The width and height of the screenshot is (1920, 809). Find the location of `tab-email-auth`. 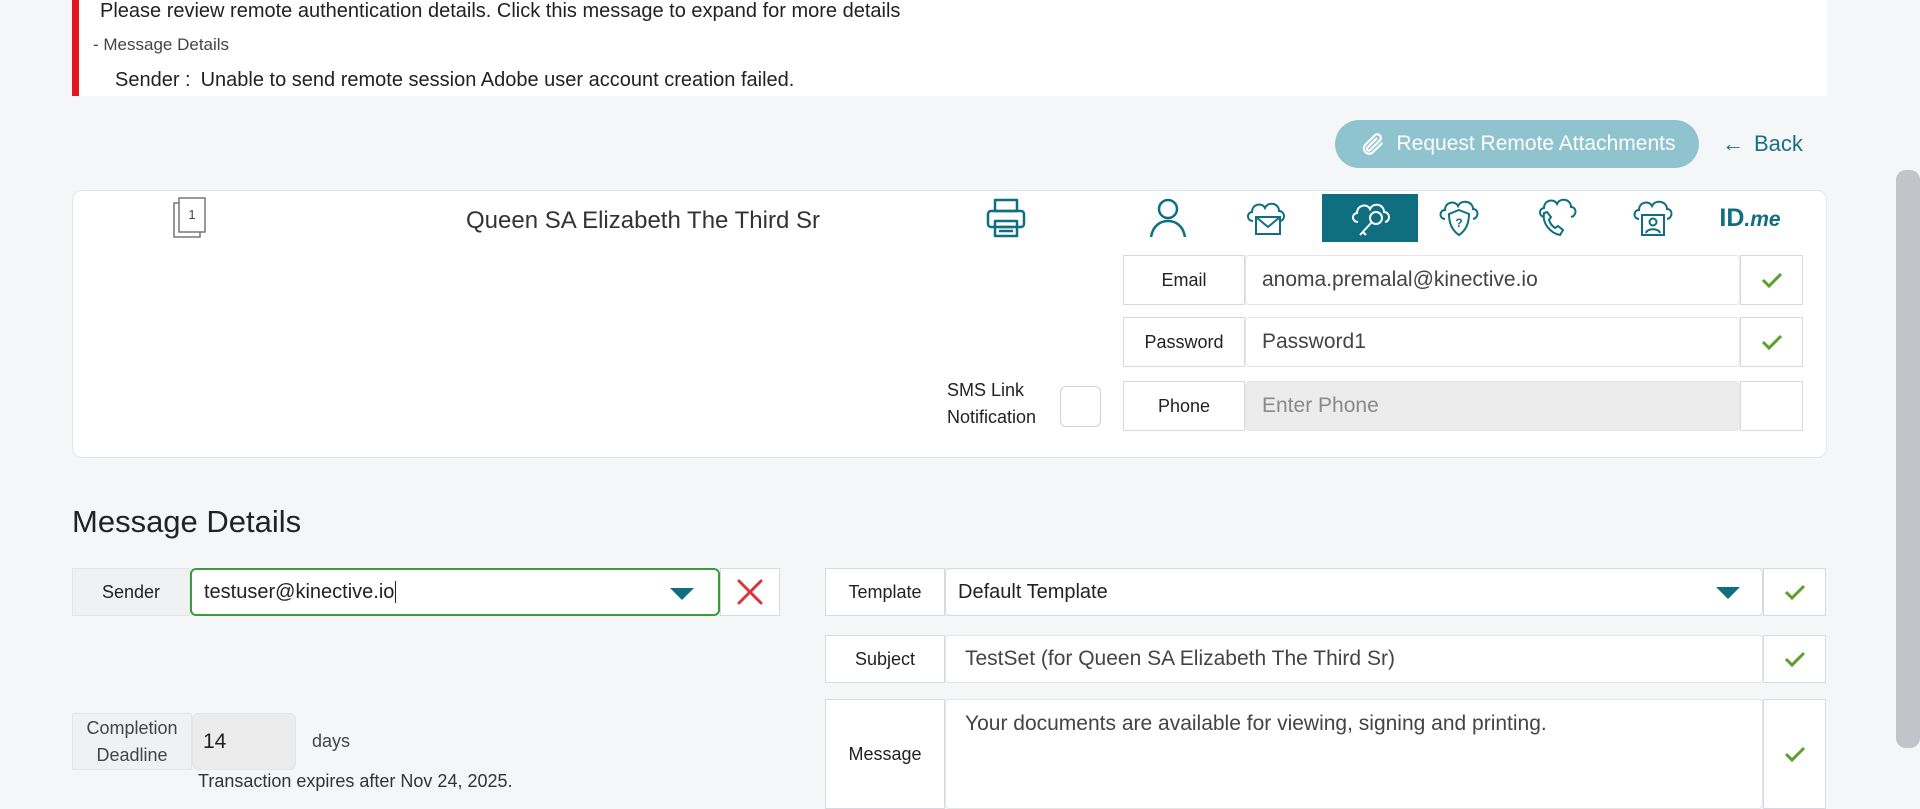

tab-email-auth is located at coordinates (1266, 218).